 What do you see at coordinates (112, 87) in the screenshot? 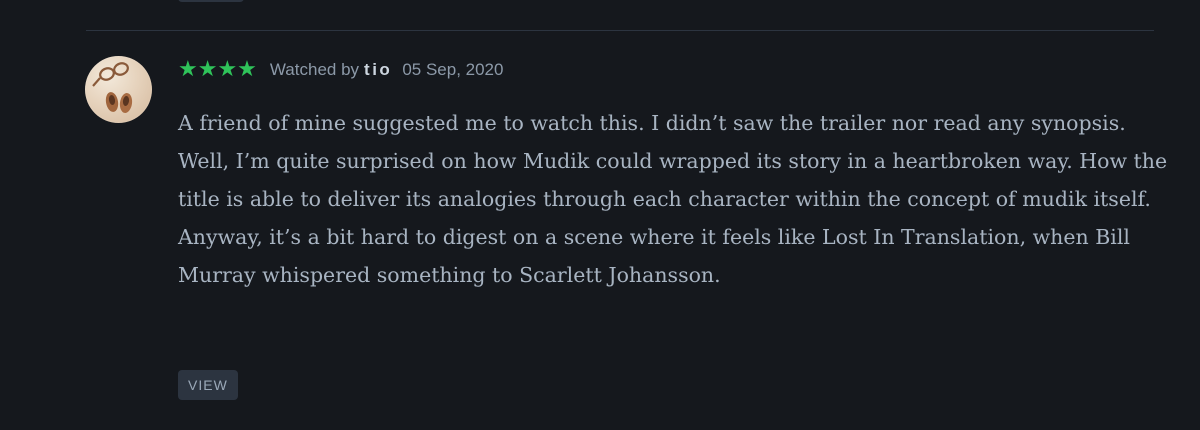
I see `avatar-photo-icon` at bounding box center [112, 87].